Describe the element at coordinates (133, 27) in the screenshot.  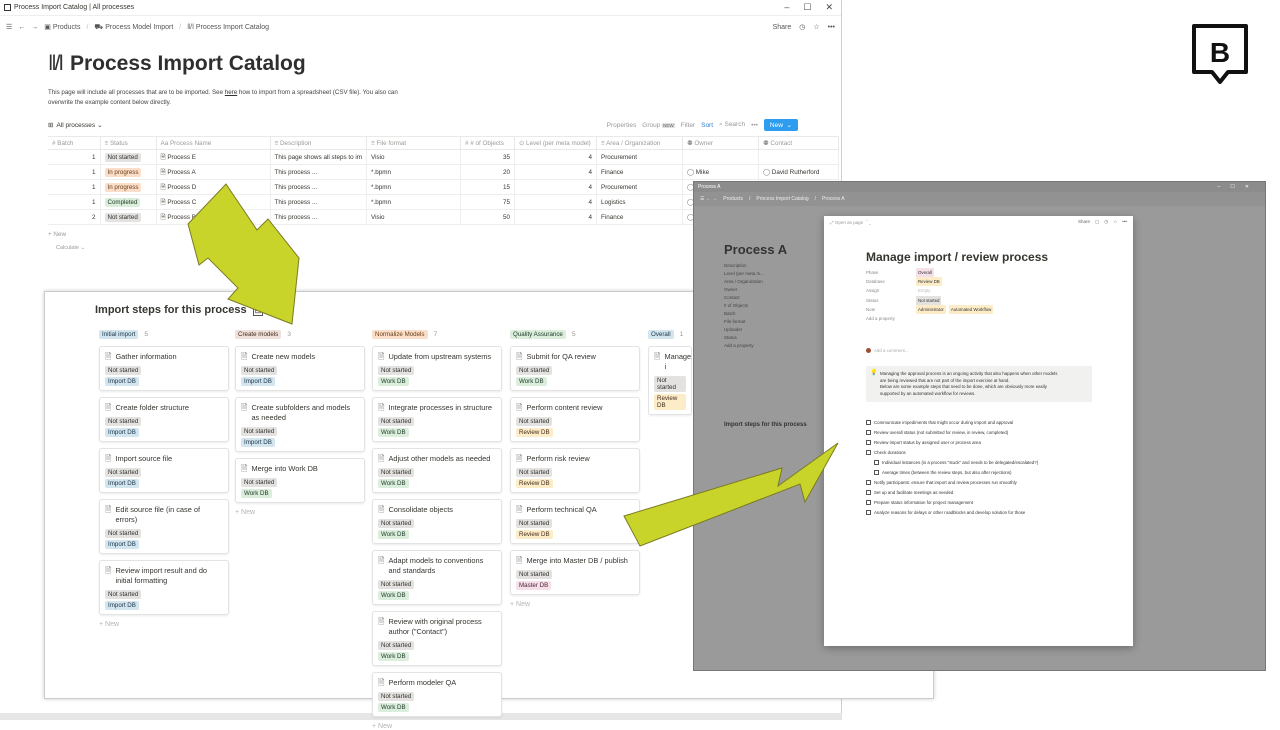
I see `breadcrumb-model-import: ⛟ Process Model Import` at that location.